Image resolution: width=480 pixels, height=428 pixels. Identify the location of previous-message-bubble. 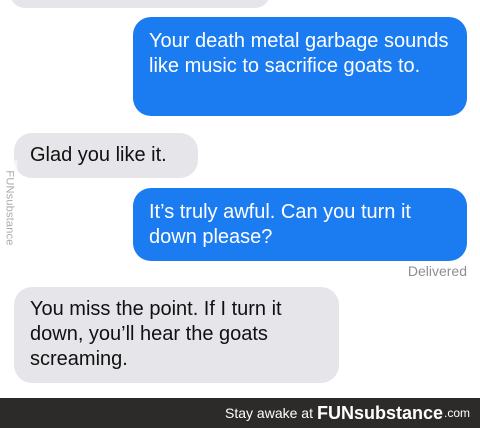
(140, 4).